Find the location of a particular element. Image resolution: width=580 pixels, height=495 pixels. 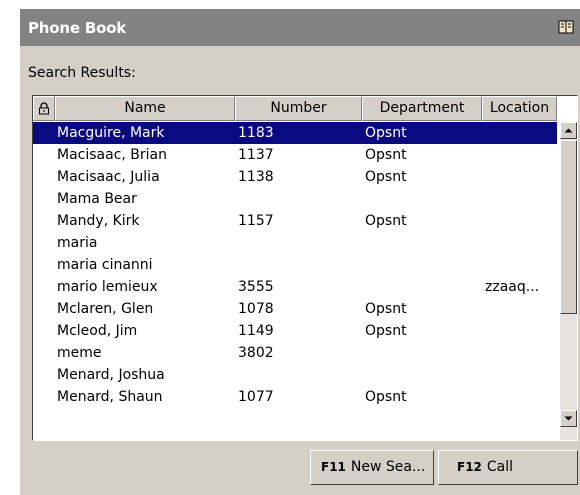

title-bar: Phone Book is located at coordinates (300, 27).